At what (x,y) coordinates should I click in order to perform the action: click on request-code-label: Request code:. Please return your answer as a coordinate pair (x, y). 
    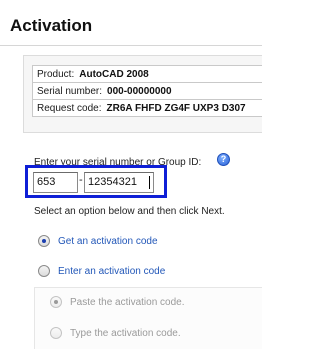
    Looking at the image, I should click on (69, 108).